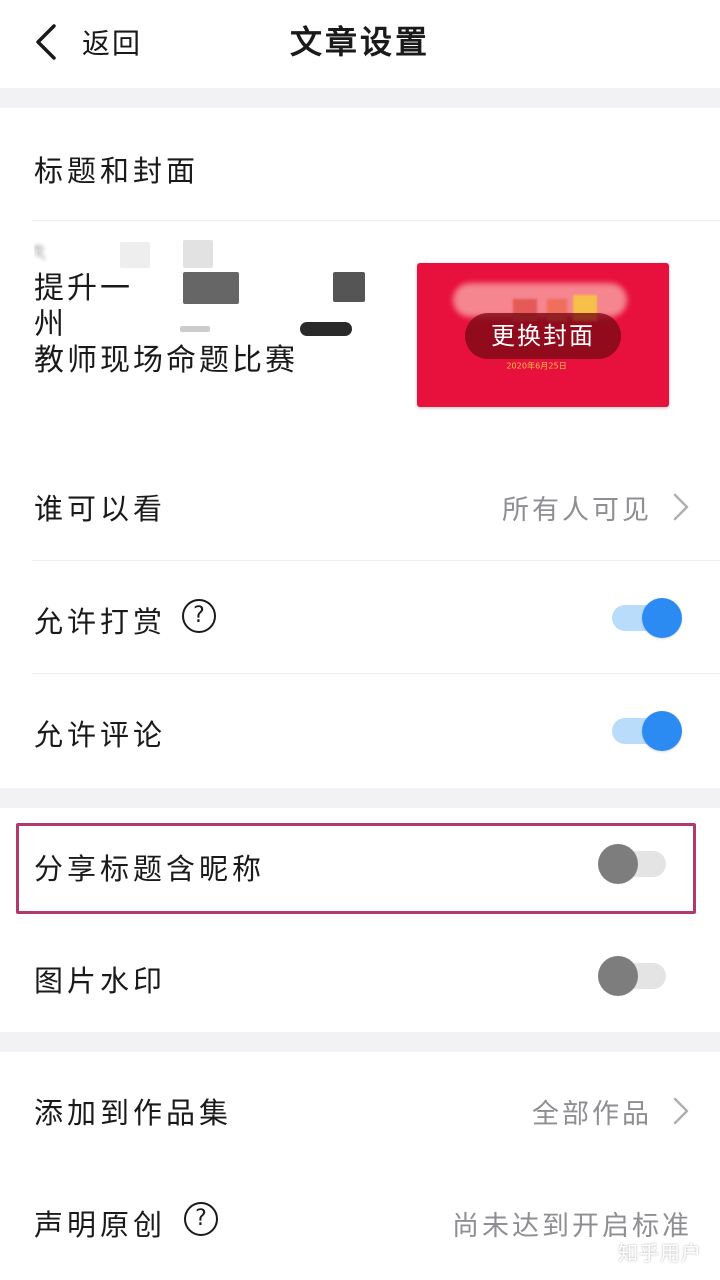 The image size is (720, 1280). Describe the element at coordinates (360, 731) in the screenshot. I see `allow-comments-row: 允许评论` at that location.